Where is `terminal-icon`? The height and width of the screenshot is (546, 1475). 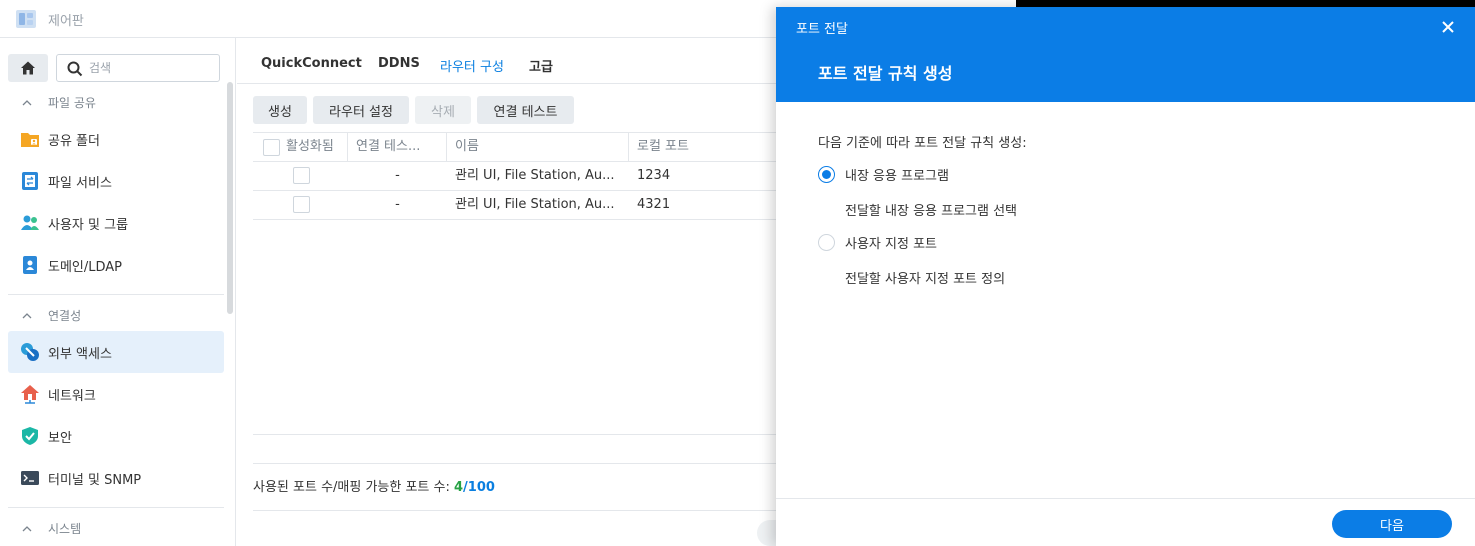 terminal-icon is located at coordinates (30, 478).